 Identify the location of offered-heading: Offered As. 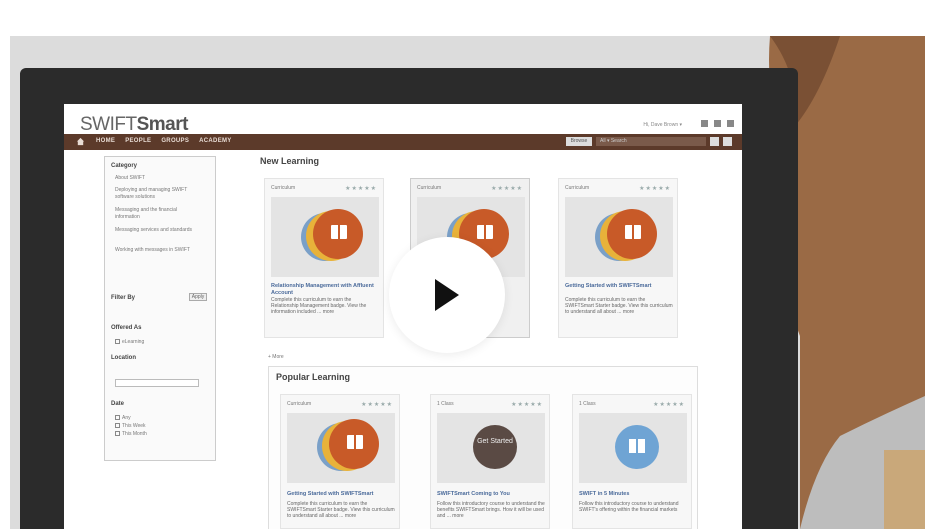
(126, 328).